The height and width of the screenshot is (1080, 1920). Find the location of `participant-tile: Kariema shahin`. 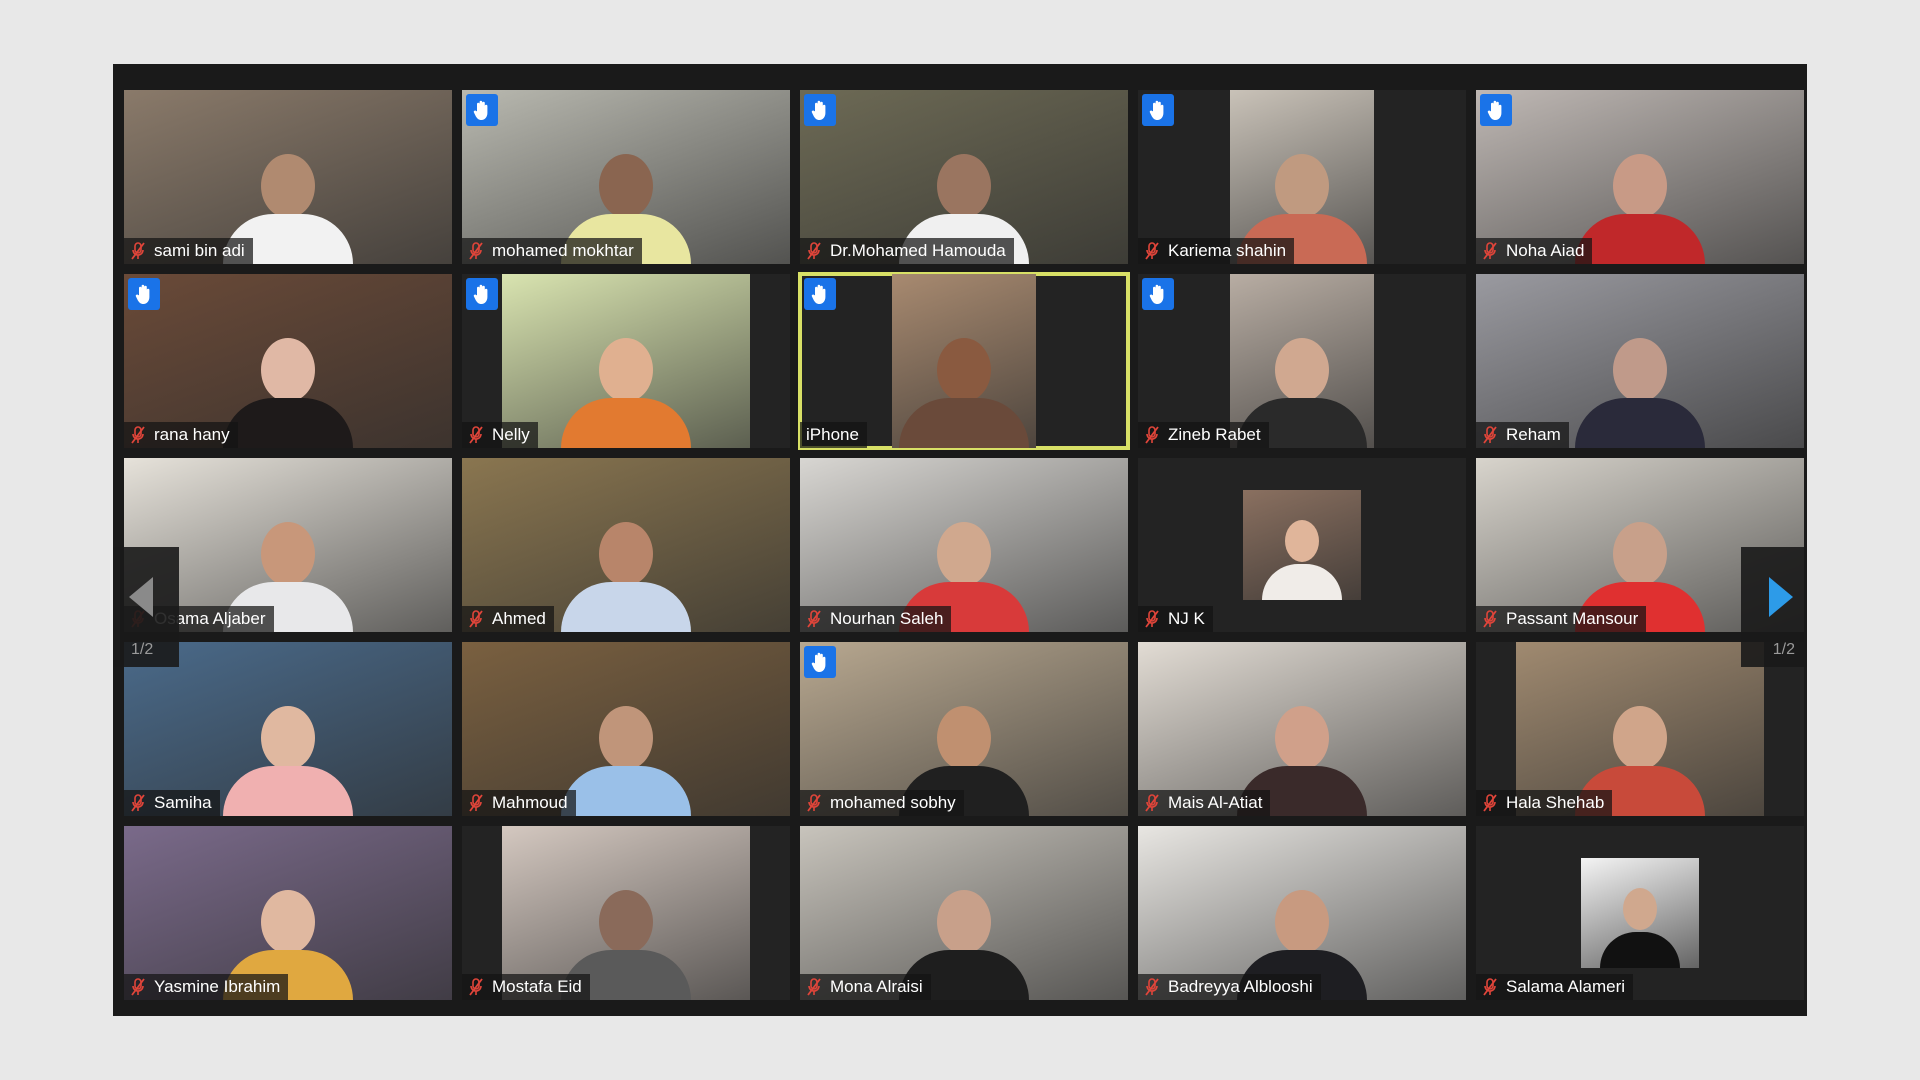

participant-tile: Kariema shahin is located at coordinates (1302, 177).